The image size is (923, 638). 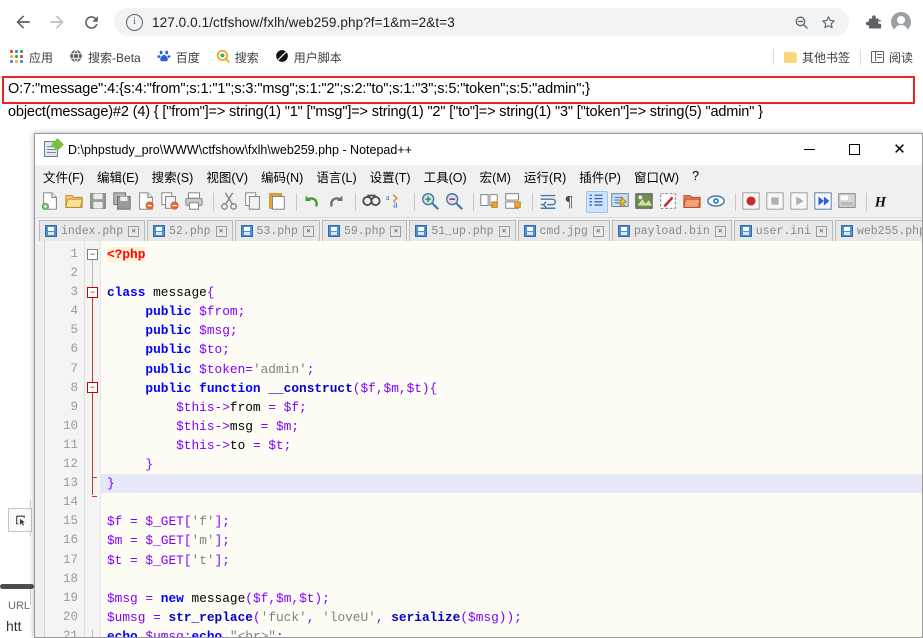 I want to click on open-file-icon, so click(x=75, y=202).